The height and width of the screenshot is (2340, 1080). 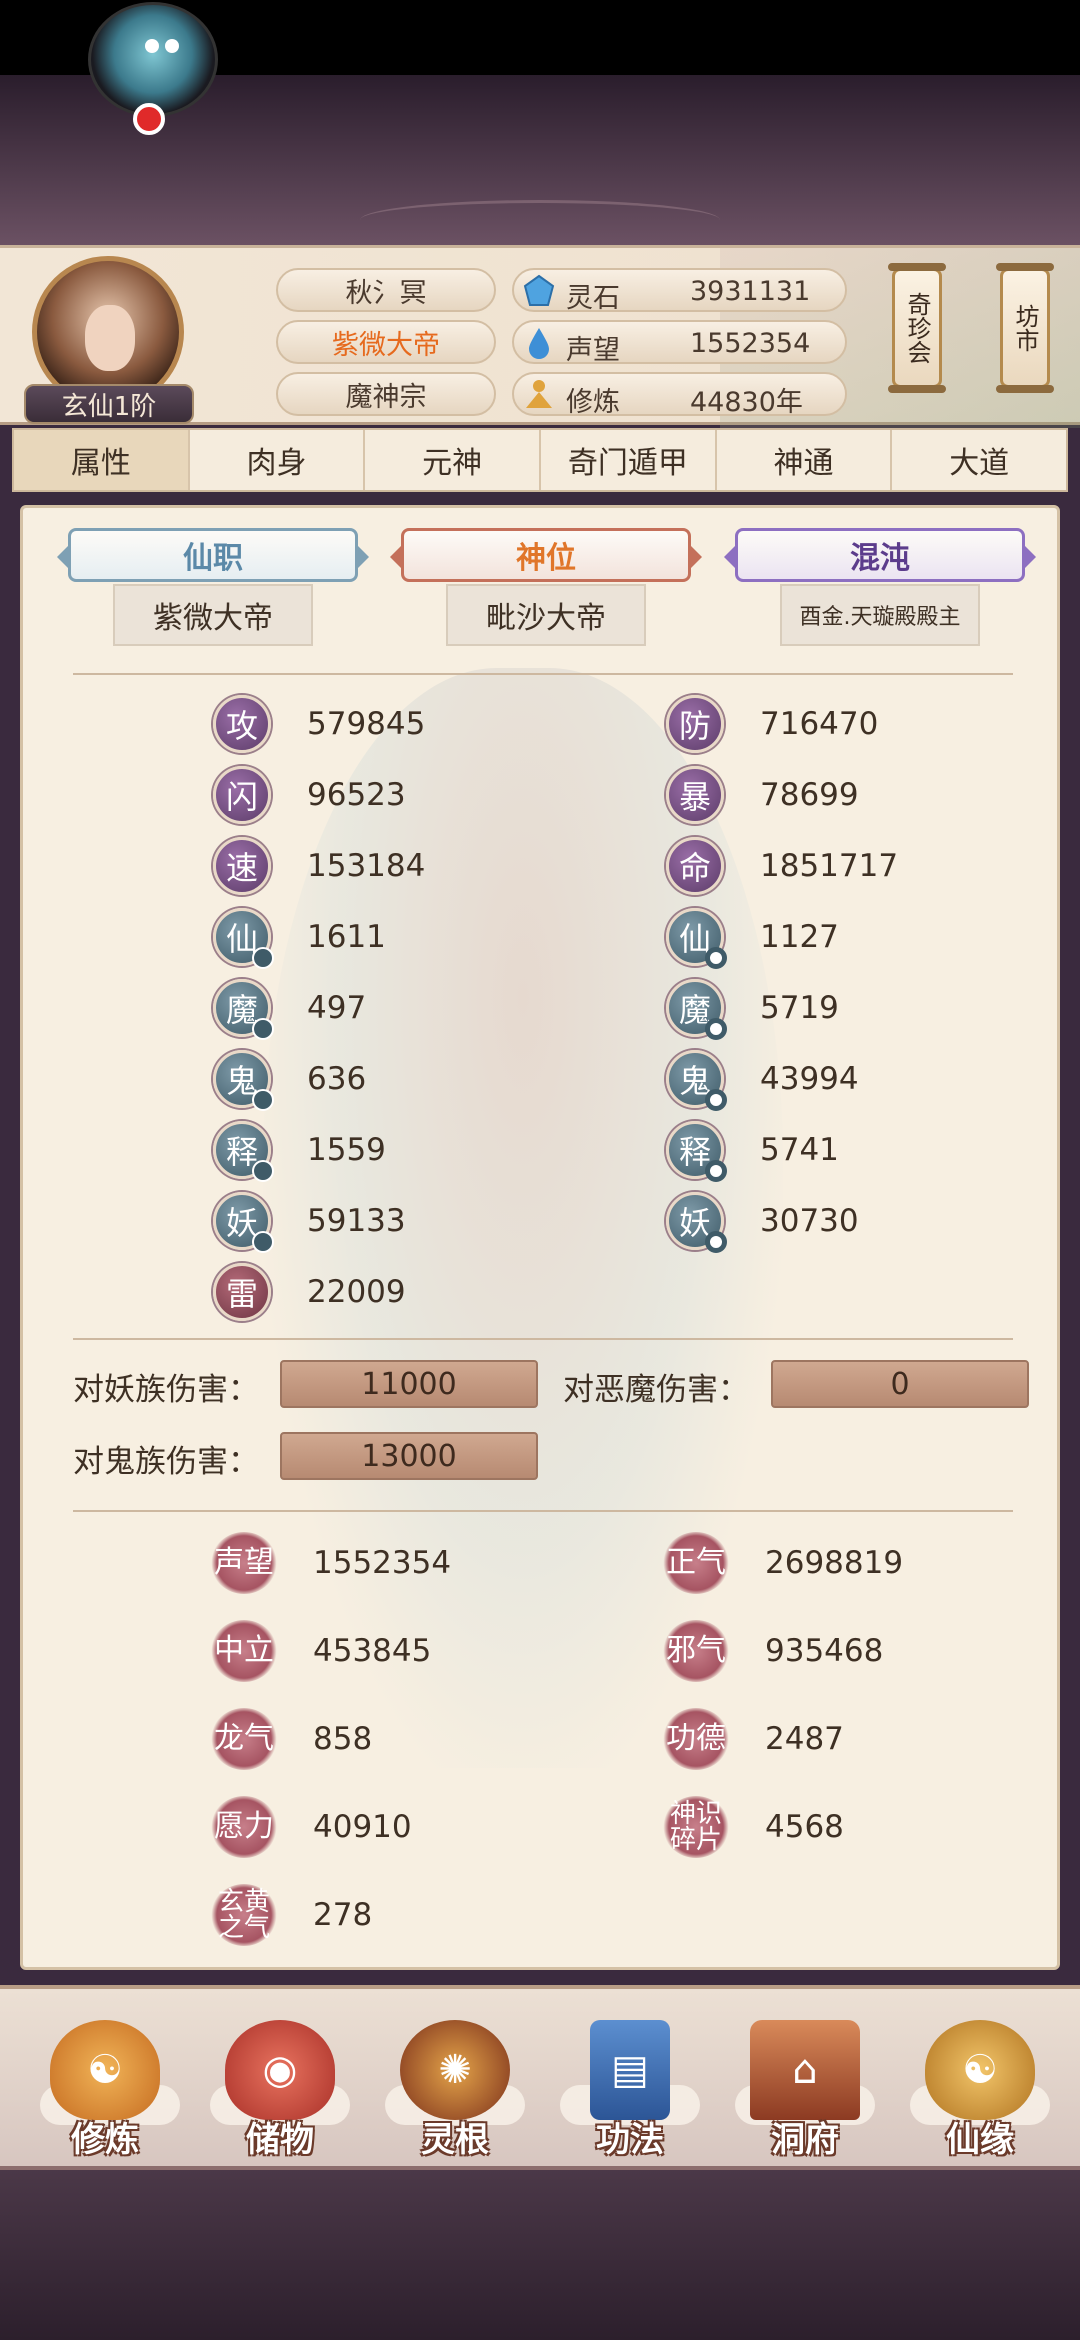 I want to click on rep-xuanhuang-qi: 玄黄之气 278, so click(x=291, y=1915).